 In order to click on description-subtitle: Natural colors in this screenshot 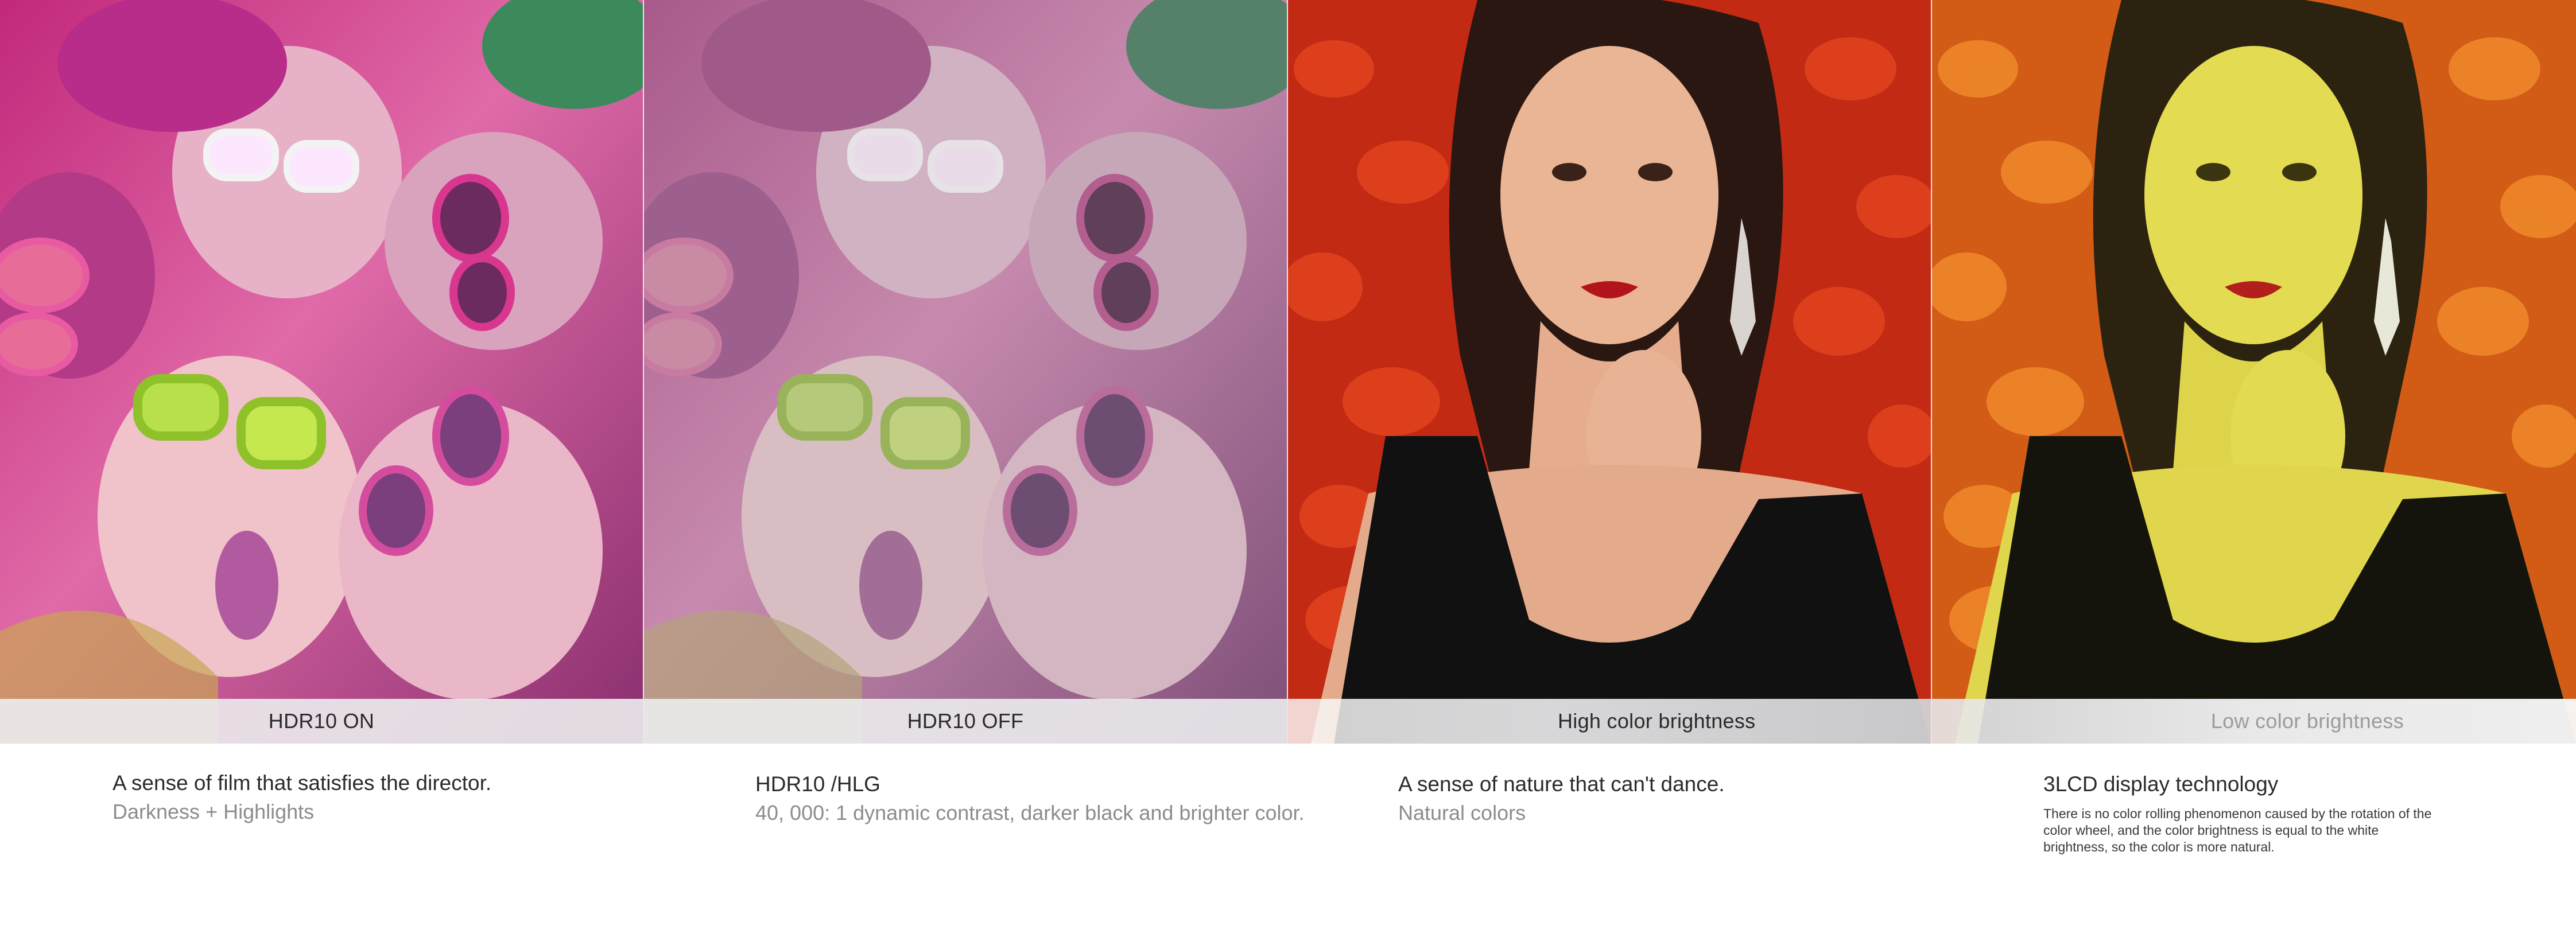, I will do `click(1462, 812)`.